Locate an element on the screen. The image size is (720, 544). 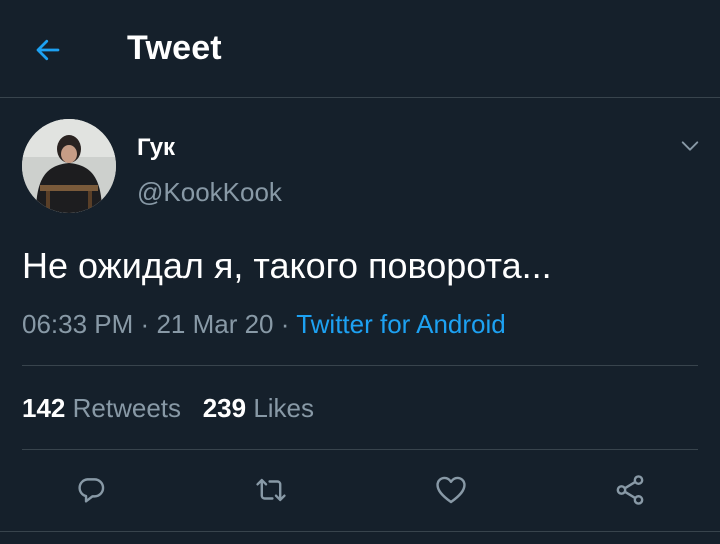
arrow-left-icon is located at coordinates (48, 50).